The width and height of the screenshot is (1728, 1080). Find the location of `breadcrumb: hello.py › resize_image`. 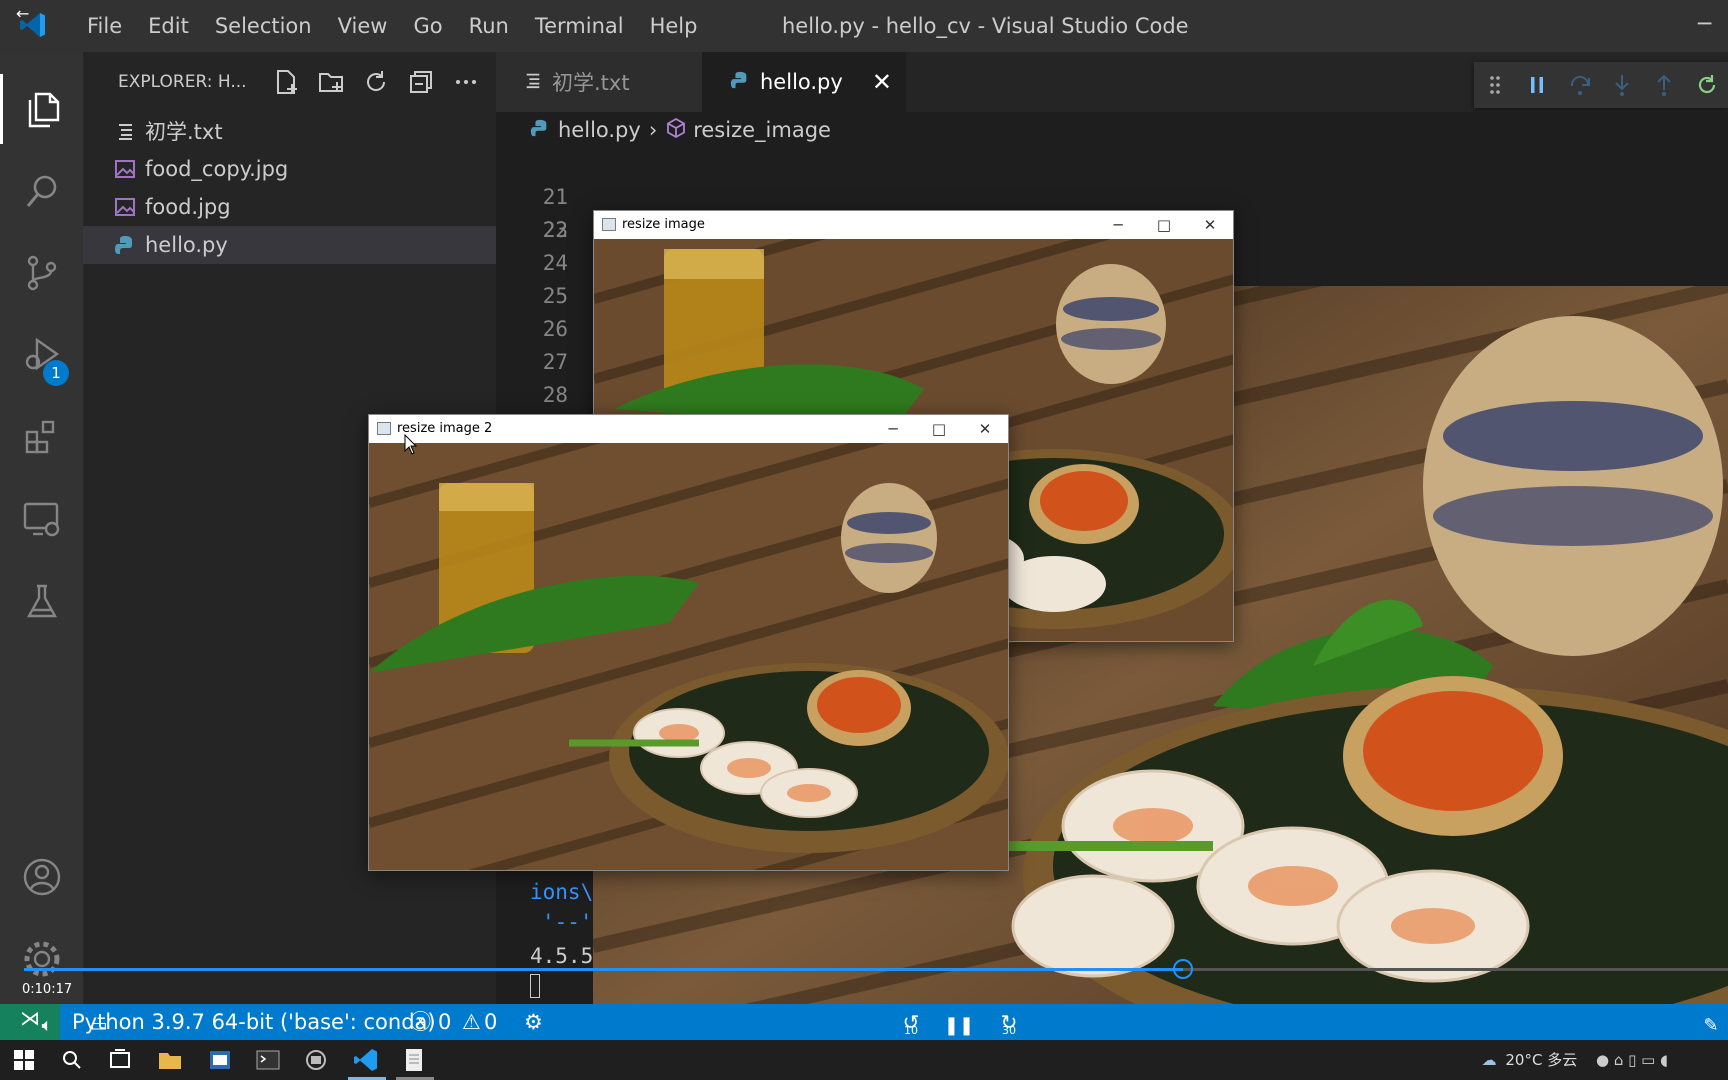

breadcrumb: hello.py › resize_image is located at coordinates (1112, 130).